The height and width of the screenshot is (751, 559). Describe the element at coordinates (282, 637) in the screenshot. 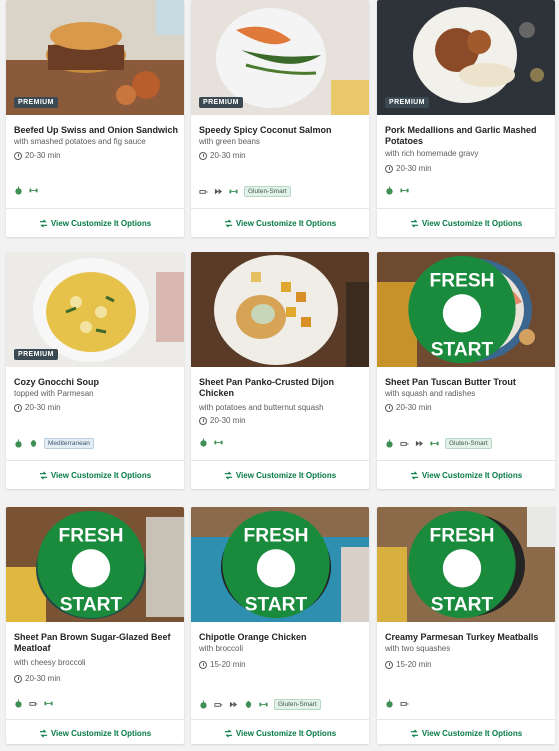

I see `recipe-title: Chipotle Orange Chicken` at that location.